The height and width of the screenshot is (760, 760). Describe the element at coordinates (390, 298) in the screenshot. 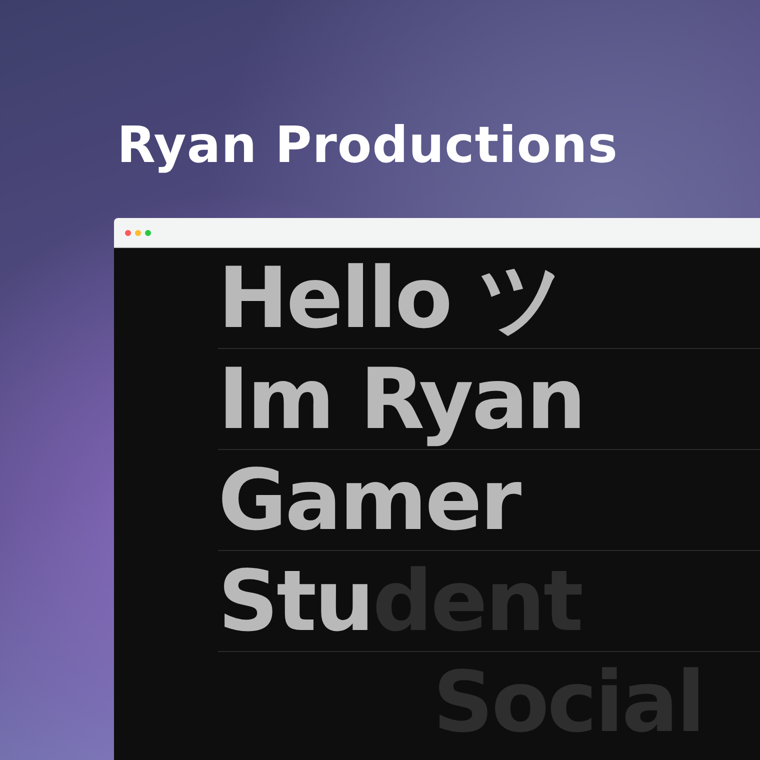

I see `headline-text: Hello ツ` at that location.